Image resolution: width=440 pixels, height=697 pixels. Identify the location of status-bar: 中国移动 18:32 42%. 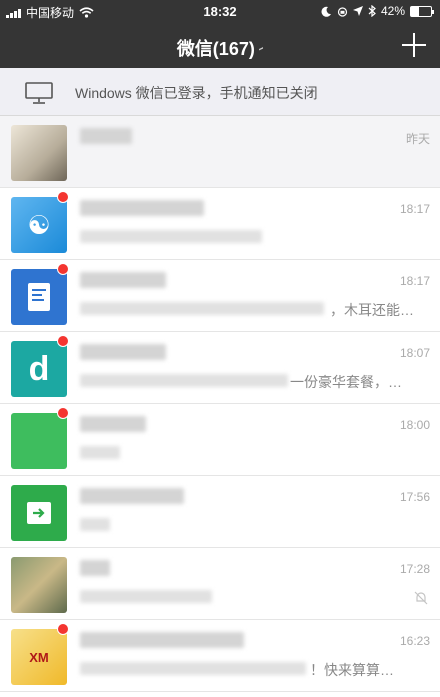
(220, 12).